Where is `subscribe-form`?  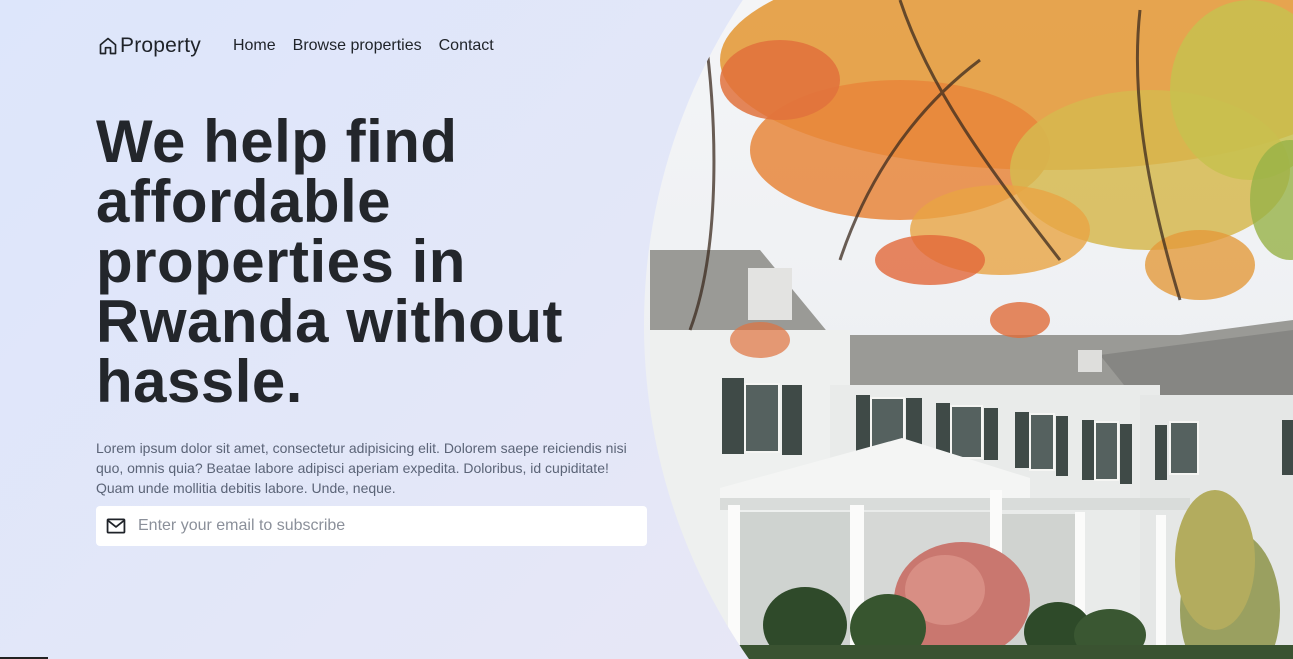
subscribe-form is located at coordinates (371, 526).